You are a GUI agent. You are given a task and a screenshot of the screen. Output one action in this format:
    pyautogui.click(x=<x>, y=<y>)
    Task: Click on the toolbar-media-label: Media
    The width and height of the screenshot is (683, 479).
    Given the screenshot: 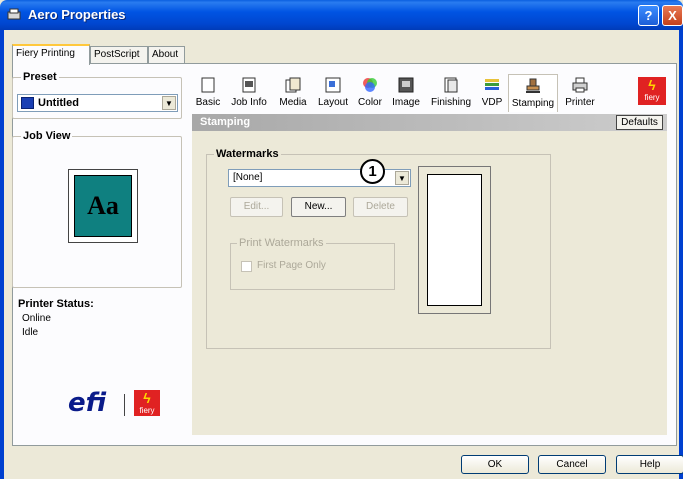 What is the action you would take?
    pyautogui.click(x=293, y=102)
    